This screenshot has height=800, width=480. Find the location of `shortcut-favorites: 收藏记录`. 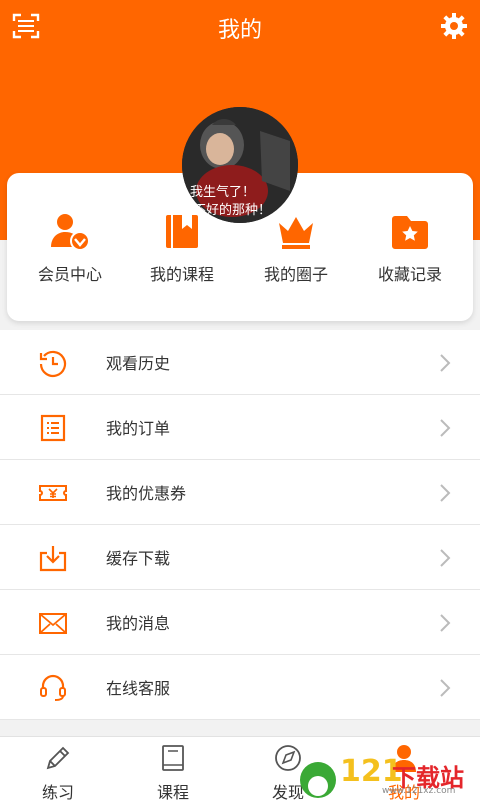

shortcut-favorites: 收藏记录 is located at coordinates (410, 249).